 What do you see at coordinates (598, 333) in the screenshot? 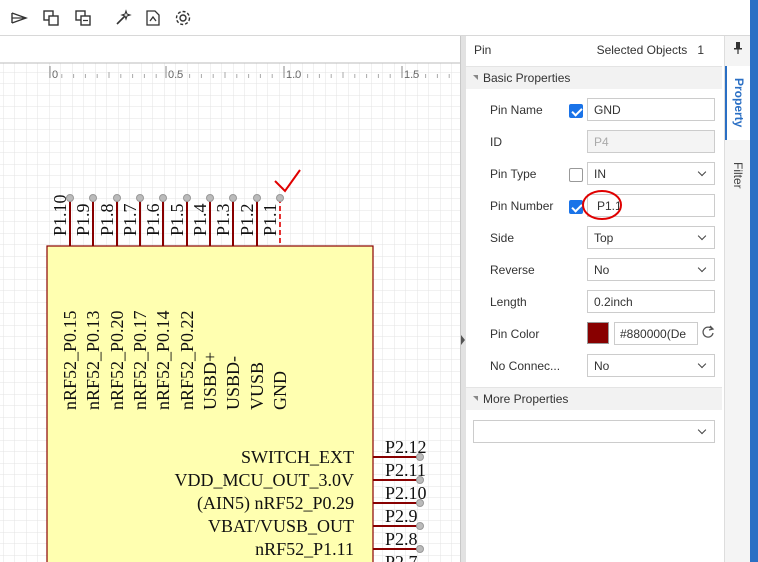
I see `pin-color-swatch` at bounding box center [598, 333].